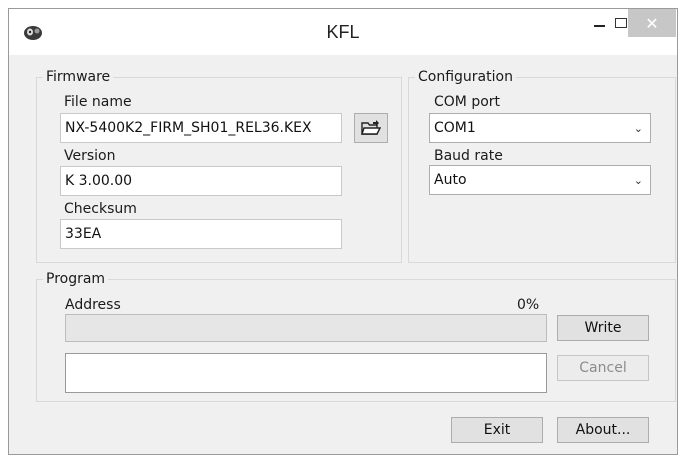  I want to click on checksum-label: Checksum, so click(100, 209).